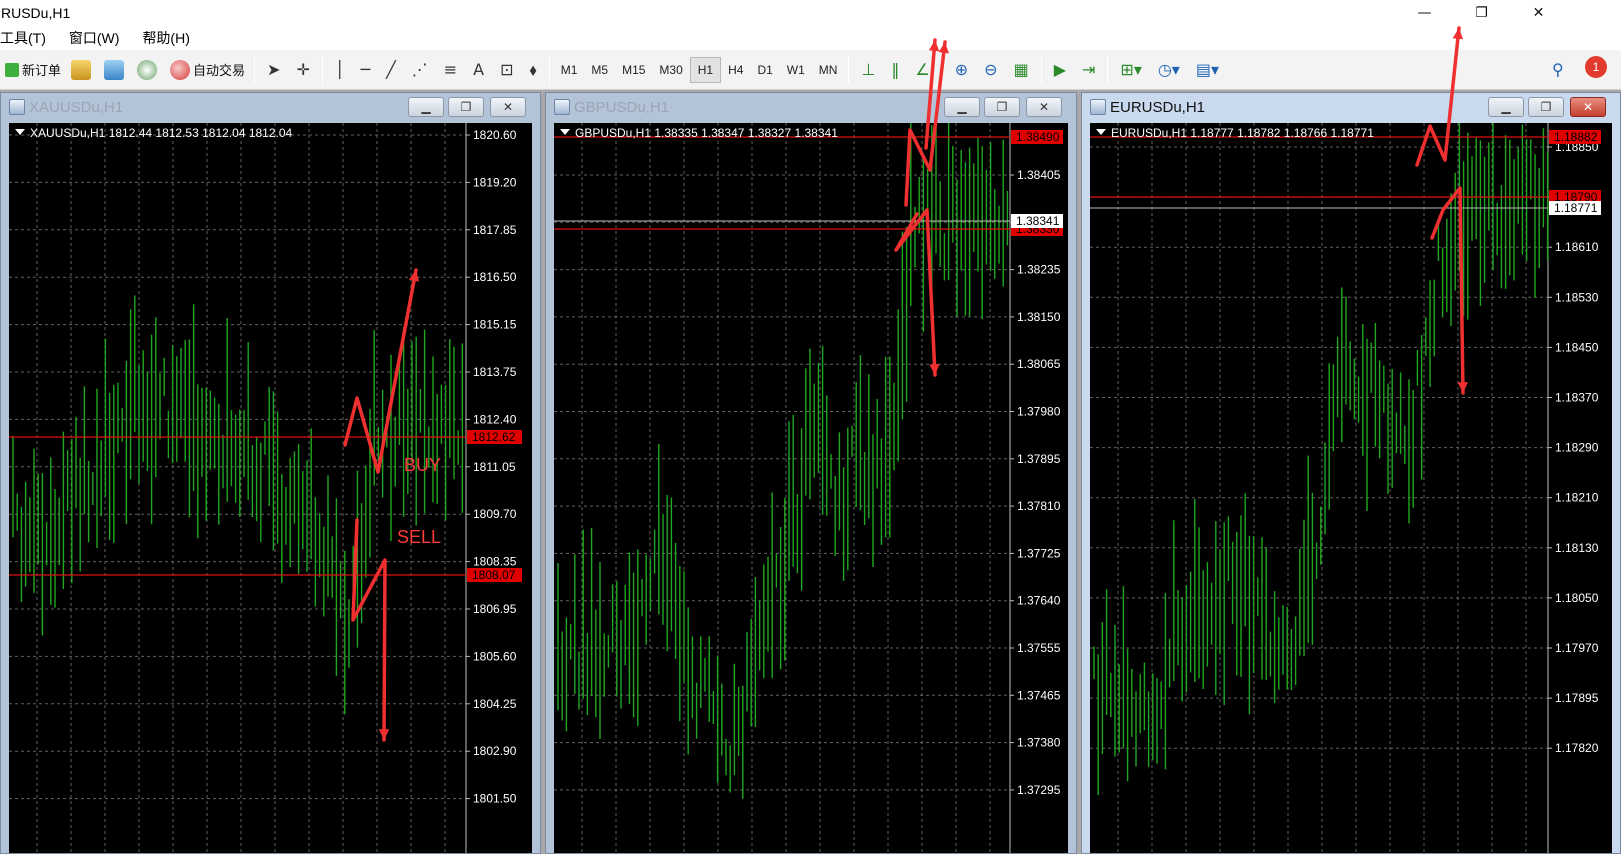 This screenshot has width=1621, height=854. What do you see at coordinates (1577, 698) in the screenshot?
I see `price-label: 1.17895` at bounding box center [1577, 698].